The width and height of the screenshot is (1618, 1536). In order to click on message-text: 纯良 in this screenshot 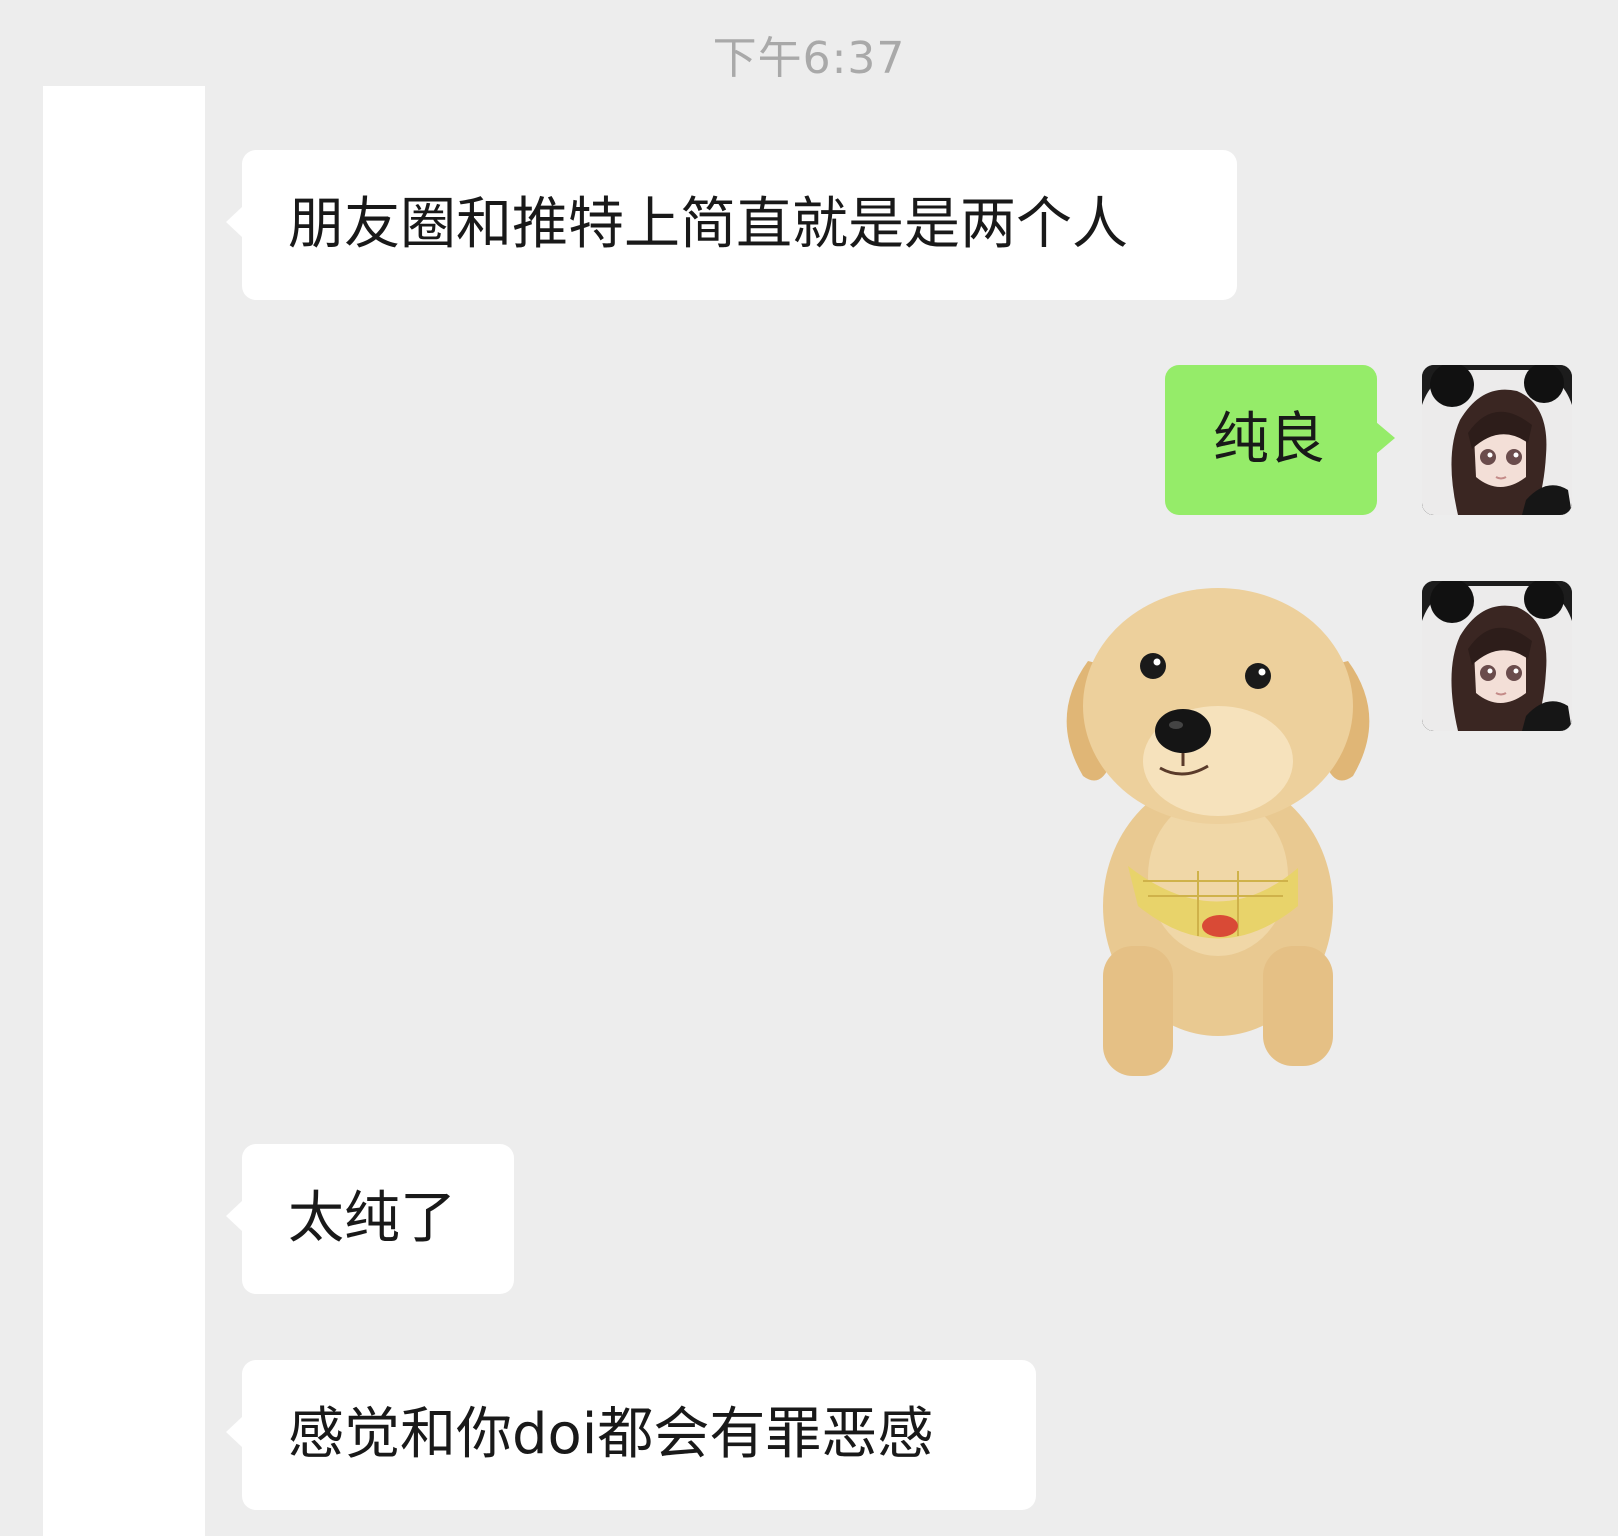, I will do `click(1269, 439)`.